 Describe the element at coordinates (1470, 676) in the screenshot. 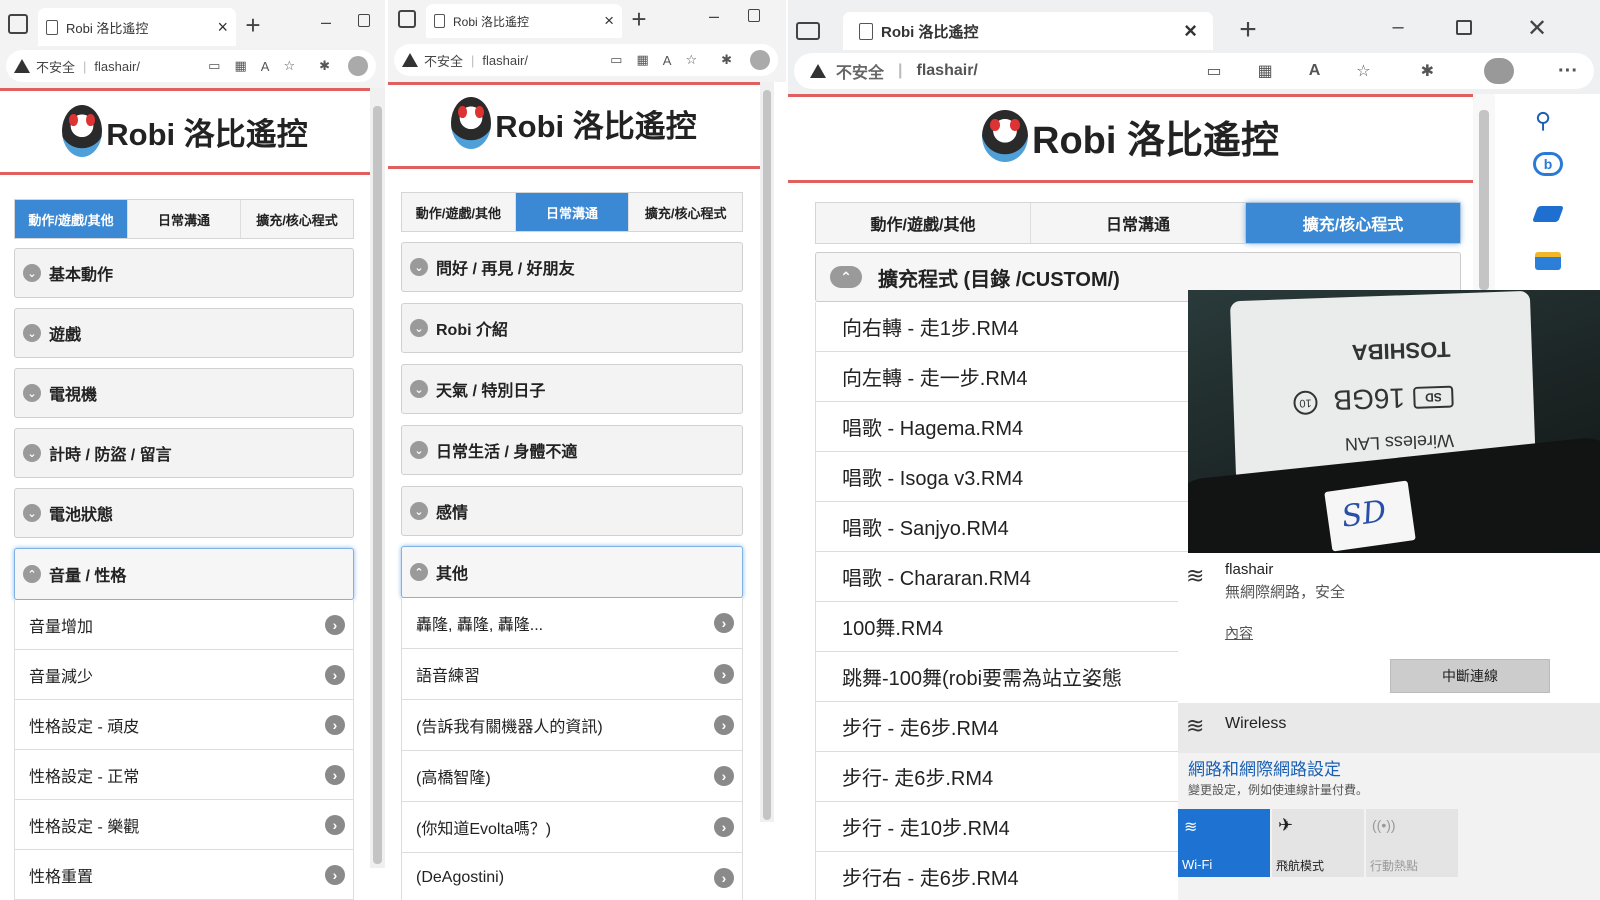

I see `disconnect-button: 中斷連線` at that location.